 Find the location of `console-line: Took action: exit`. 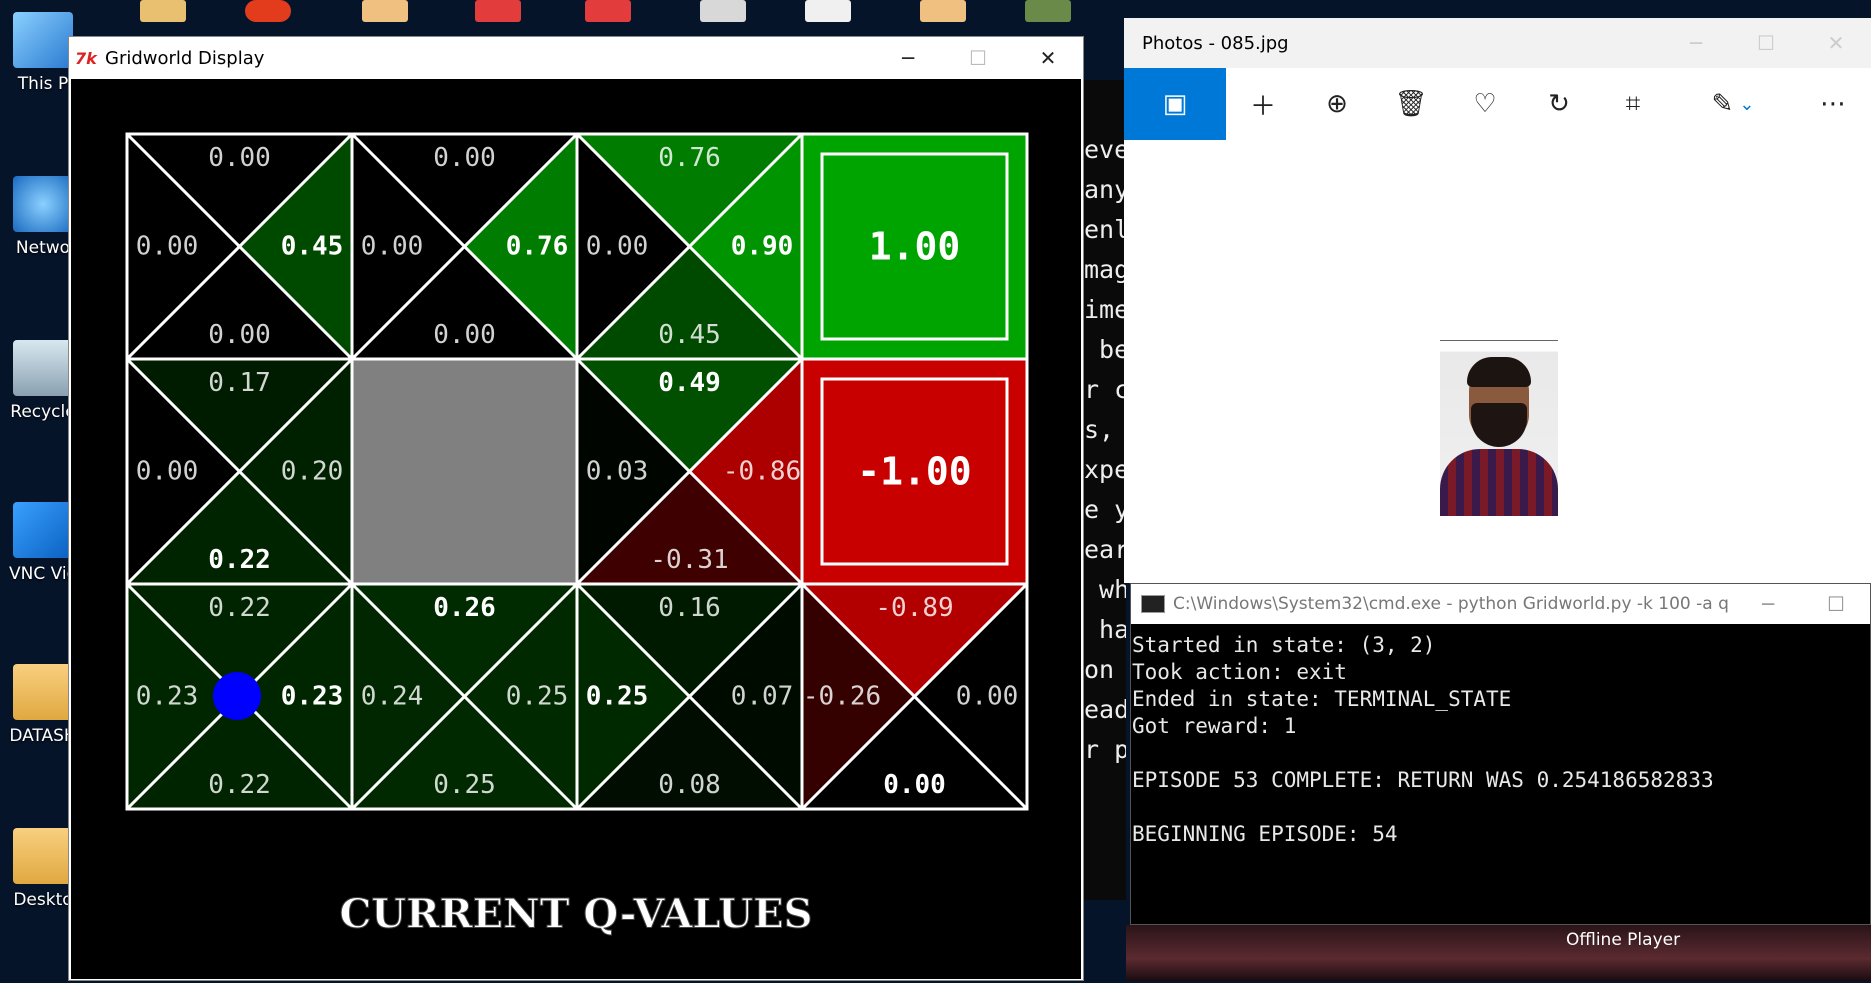

console-line: Took action: exit is located at coordinates (1239, 672).